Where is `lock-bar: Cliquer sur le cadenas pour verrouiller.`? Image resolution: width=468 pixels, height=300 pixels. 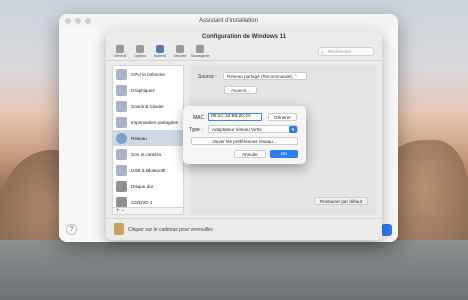
lock-bar: Cliquer sur le cadenas pour verrouiller. is located at coordinates (244, 229).